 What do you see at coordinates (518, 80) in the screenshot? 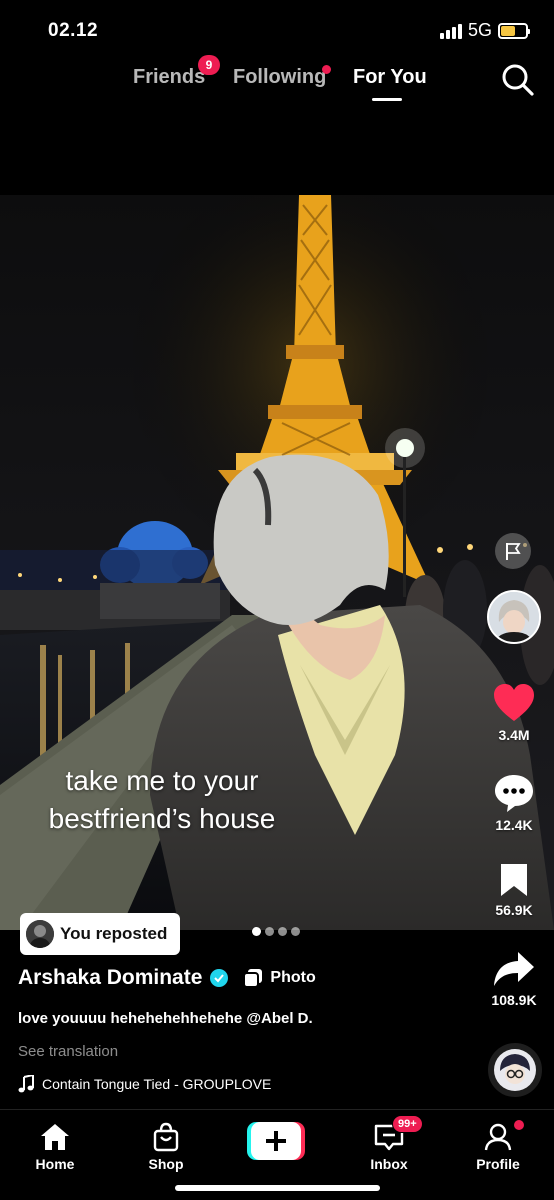
I see `search-icon` at bounding box center [518, 80].